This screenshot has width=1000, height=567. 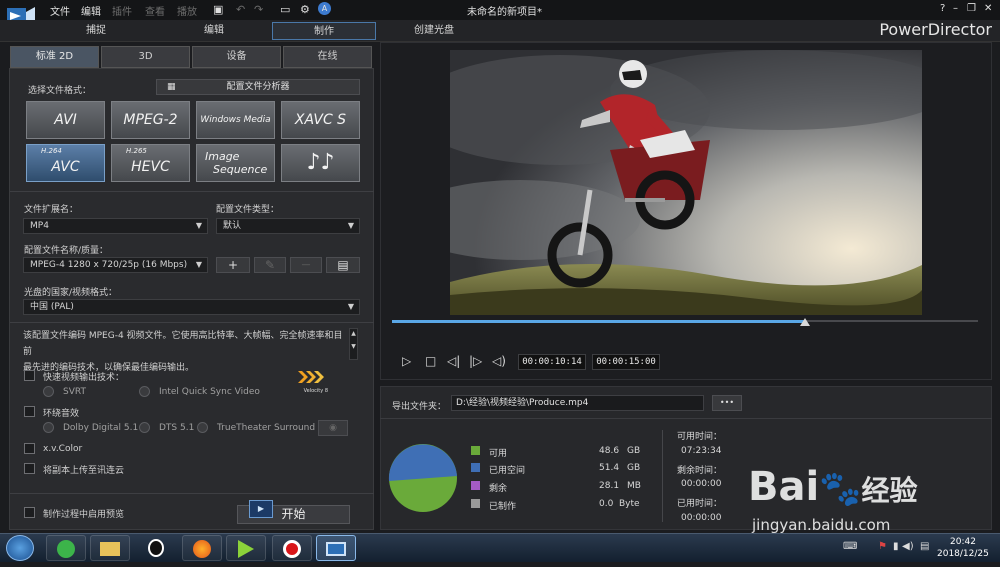 What do you see at coordinates (924, 546) in the screenshot?
I see `tray-network-icon: ▤` at bounding box center [924, 546].